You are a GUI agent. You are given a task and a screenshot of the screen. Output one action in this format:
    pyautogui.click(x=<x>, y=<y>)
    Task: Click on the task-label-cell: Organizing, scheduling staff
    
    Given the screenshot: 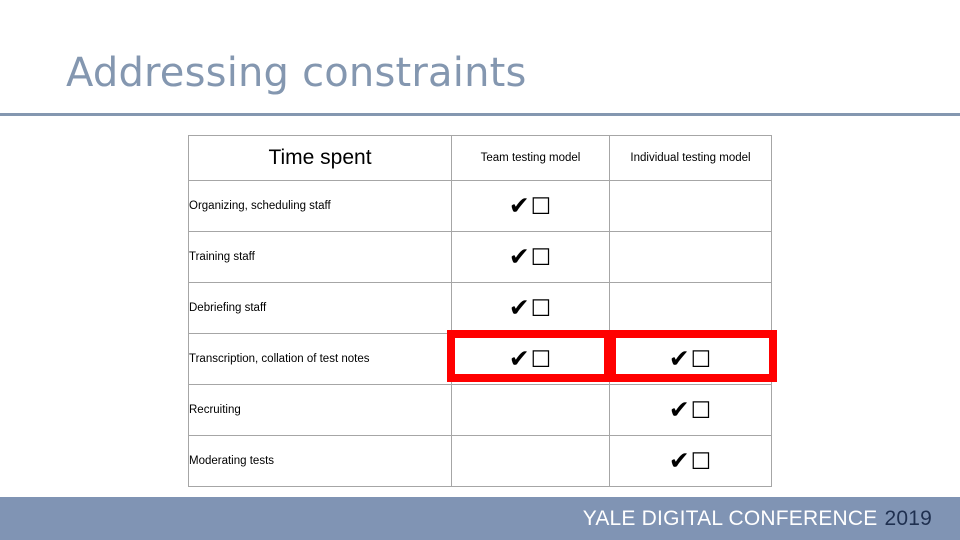 What is the action you would take?
    pyautogui.click(x=320, y=206)
    